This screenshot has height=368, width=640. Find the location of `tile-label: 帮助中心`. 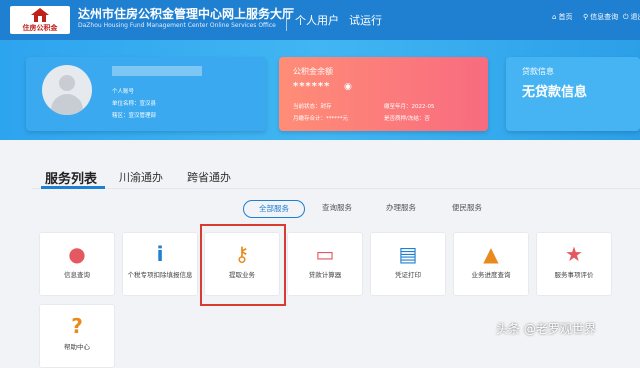

tile-label: 帮助中心 is located at coordinates (77, 347).